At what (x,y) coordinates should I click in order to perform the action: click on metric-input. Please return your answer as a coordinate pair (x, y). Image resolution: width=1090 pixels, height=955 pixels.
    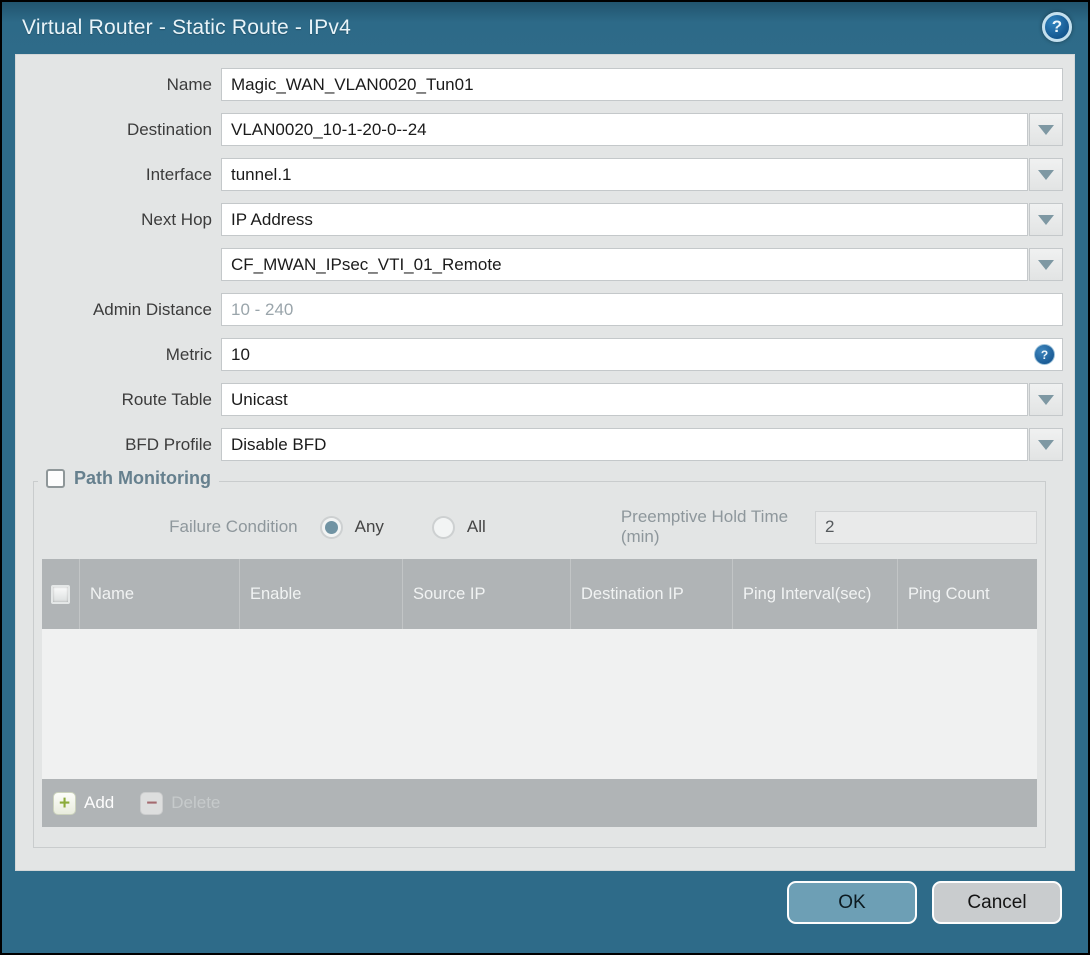
    Looking at the image, I should click on (642, 354).